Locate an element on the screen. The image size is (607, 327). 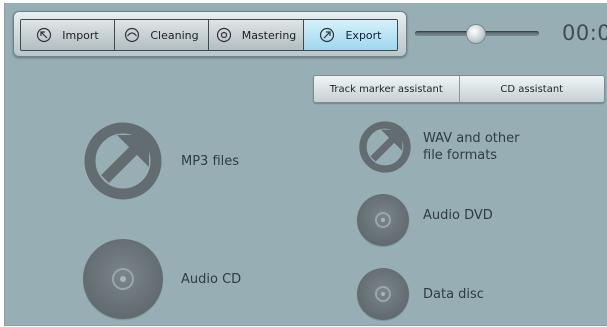
tab-mastering: Mastering is located at coordinates (256, 35).